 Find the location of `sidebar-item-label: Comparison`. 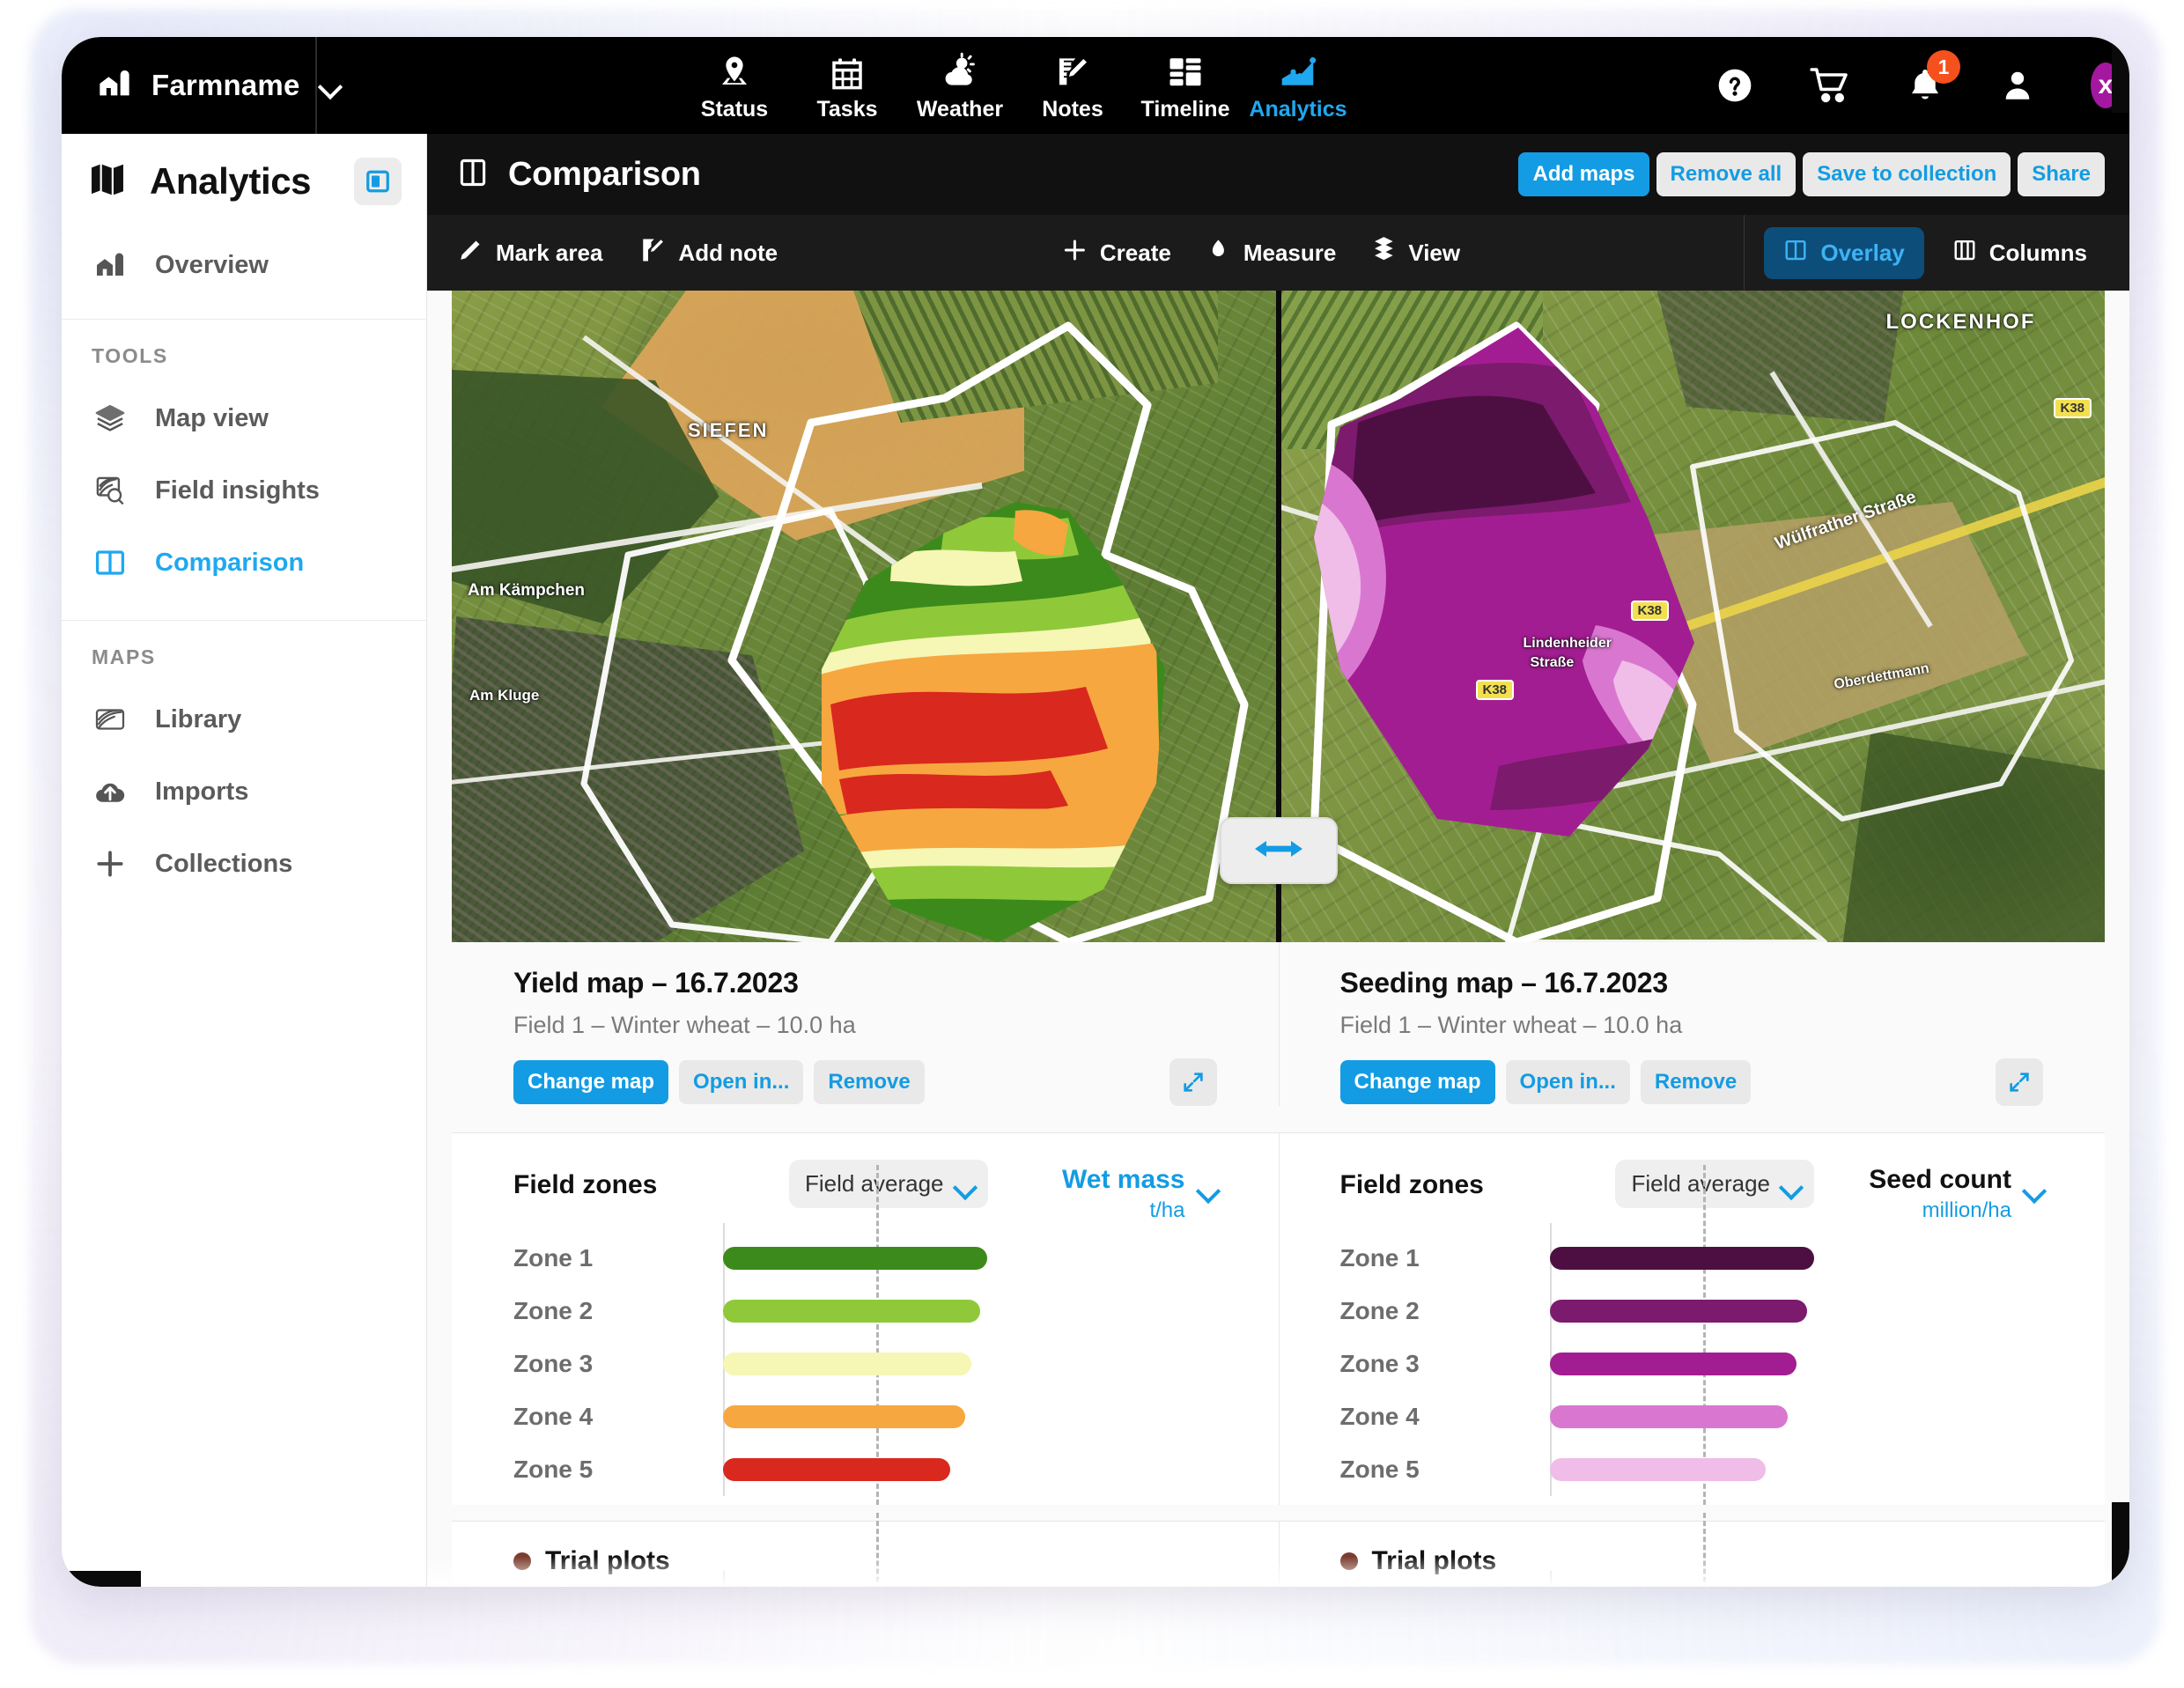

sidebar-item-label: Comparison is located at coordinates (230, 562).